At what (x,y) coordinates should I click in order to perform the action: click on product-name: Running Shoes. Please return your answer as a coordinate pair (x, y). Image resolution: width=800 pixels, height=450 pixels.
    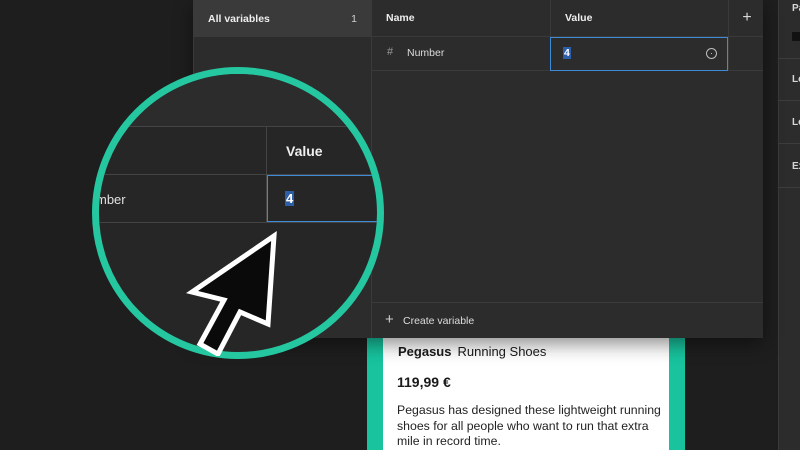
    Looking at the image, I should click on (502, 351).